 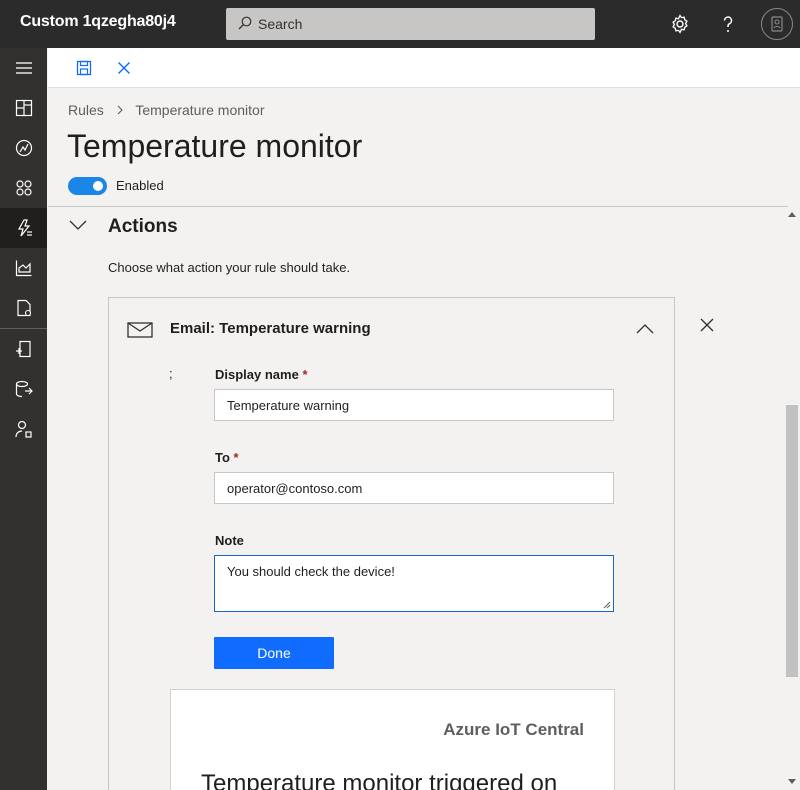 I want to click on scroll-up-arrow-icon, so click(x=792, y=214).